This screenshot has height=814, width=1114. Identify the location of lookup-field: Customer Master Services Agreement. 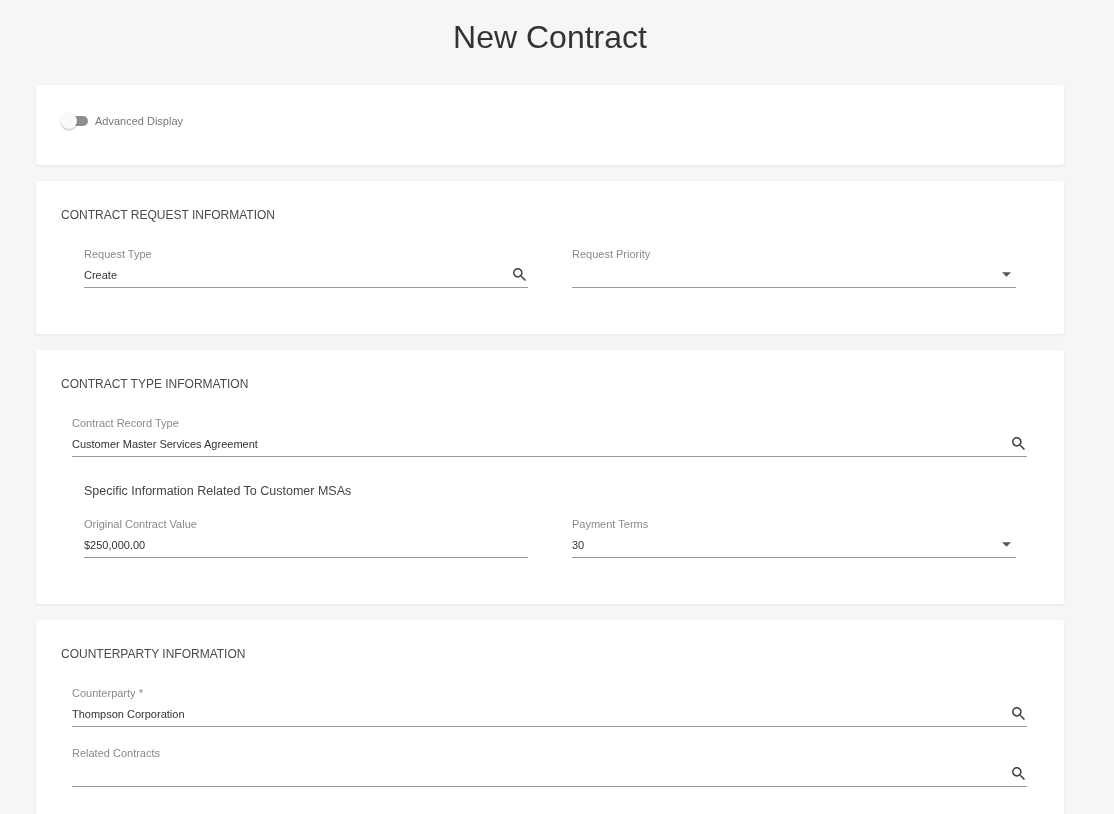
(549, 444).